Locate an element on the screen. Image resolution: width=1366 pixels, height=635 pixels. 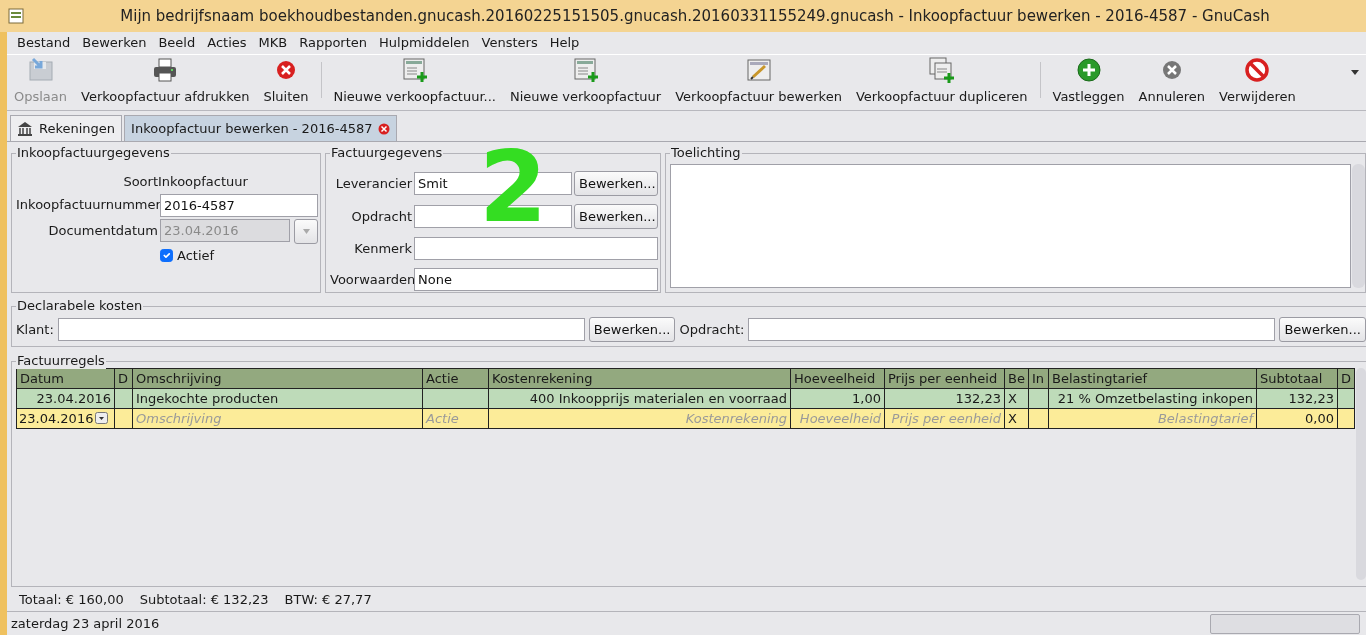
toolbar-button: Verwijderen is located at coordinates (1257, 81).